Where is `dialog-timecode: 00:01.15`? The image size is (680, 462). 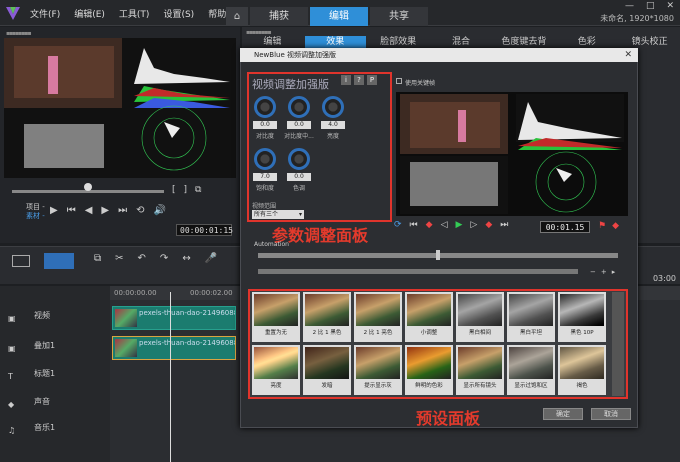
dialog-timecode: 00:01.15 is located at coordinates (565, 227).